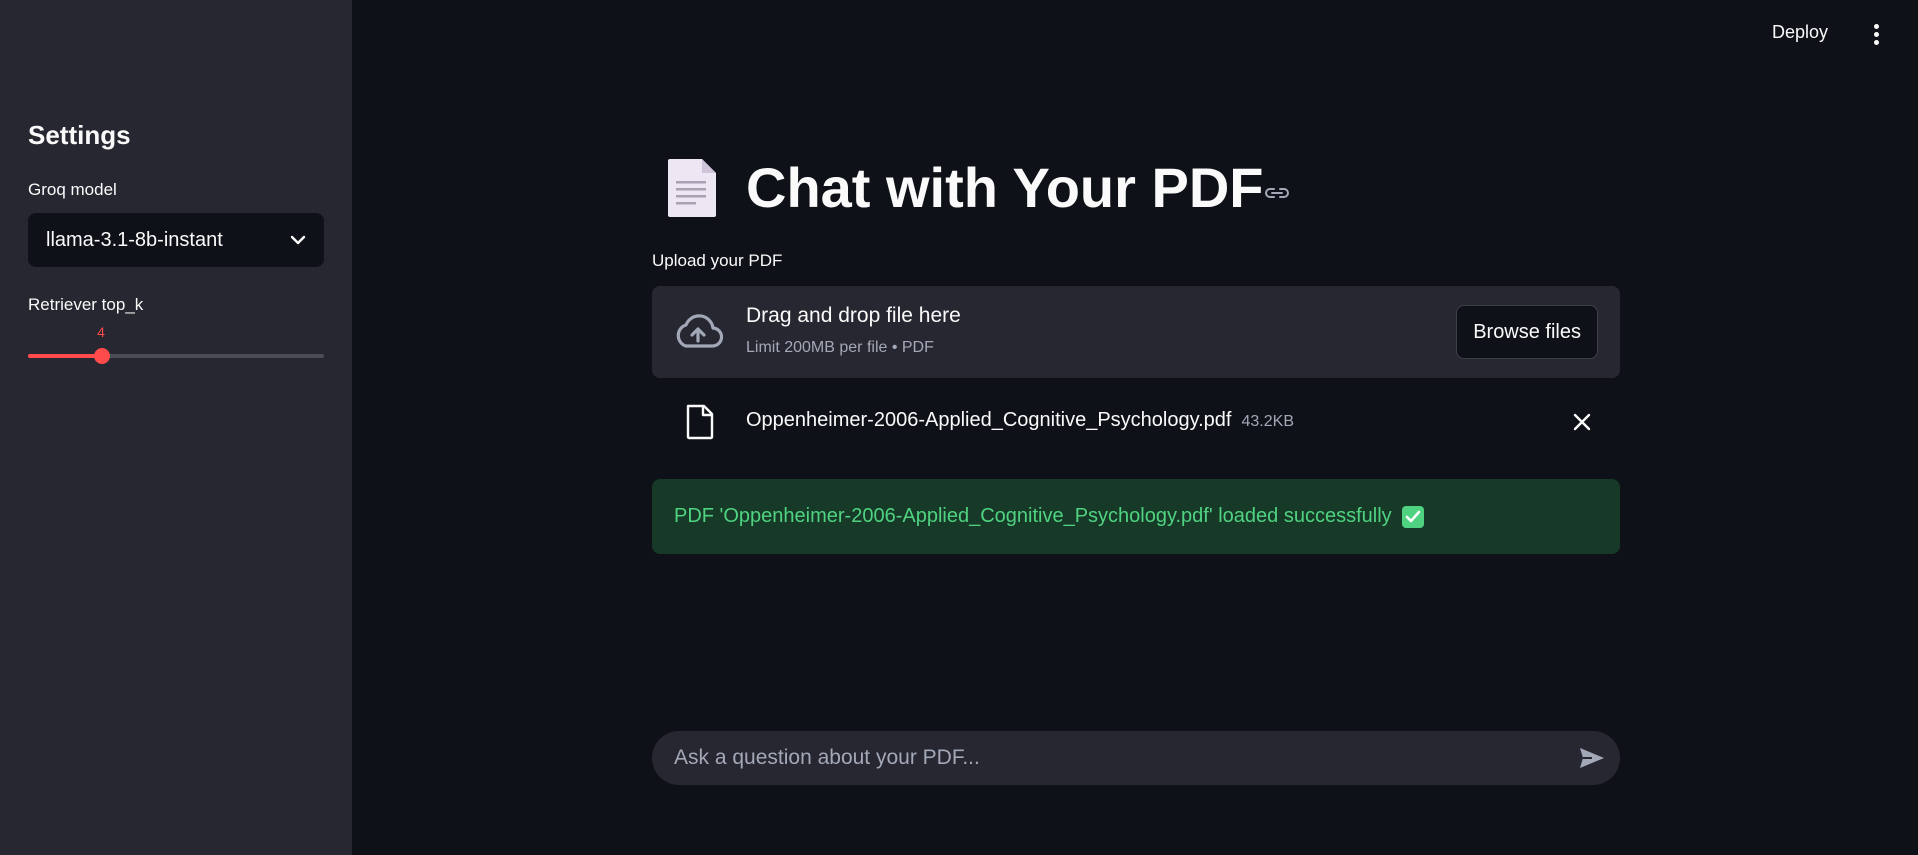  I want to click on topk-slider, so click(176, 356).